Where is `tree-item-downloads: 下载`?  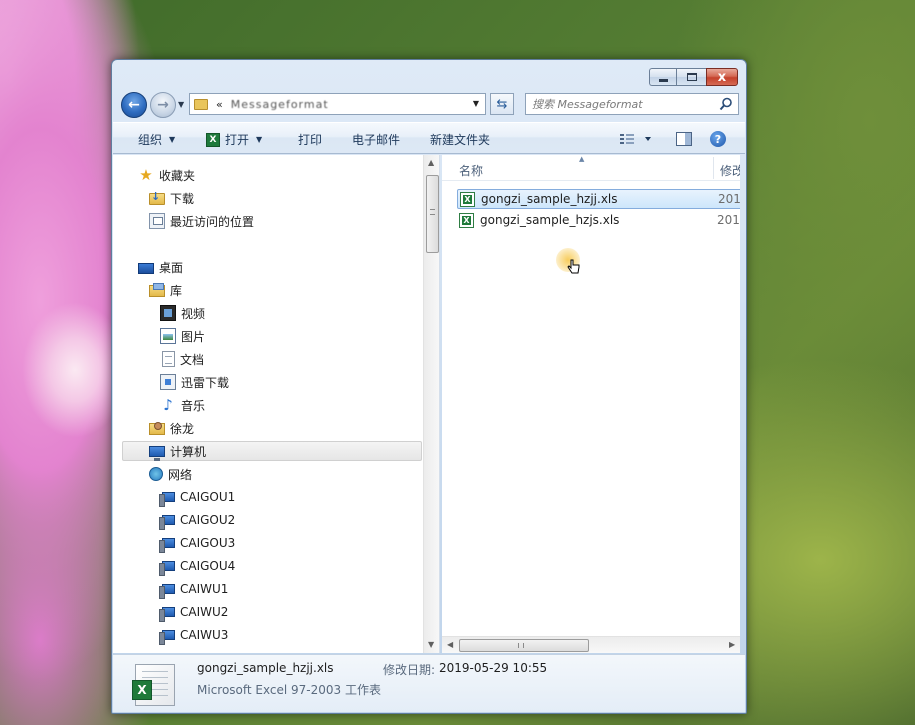 tree-item-downloads: 下载 is located at coordinates (171, 198).